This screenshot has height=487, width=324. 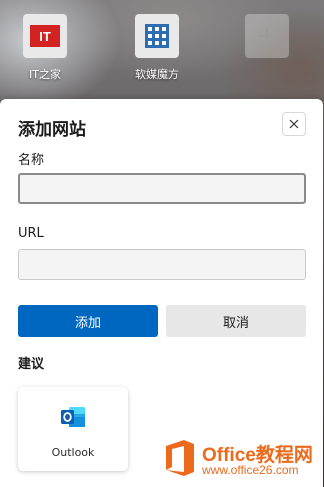 I want to click on suggestions-heading: 建议, so click(x=31, y=364).